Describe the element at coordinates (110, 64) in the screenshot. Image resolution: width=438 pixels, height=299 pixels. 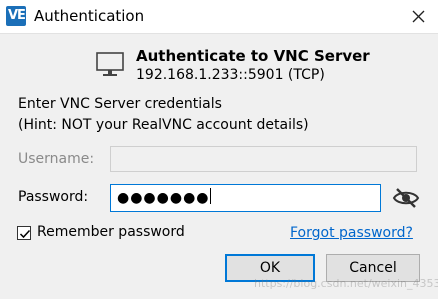
I see `monitor-icon` at that location.